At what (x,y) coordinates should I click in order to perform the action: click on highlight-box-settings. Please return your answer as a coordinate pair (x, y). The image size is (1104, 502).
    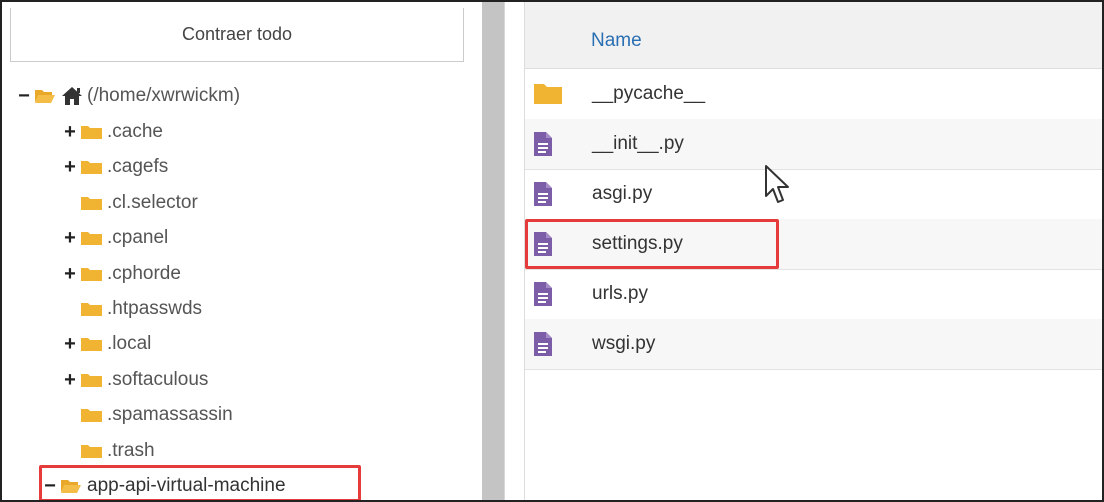
    Looking at the image, I should click on (652, 244).